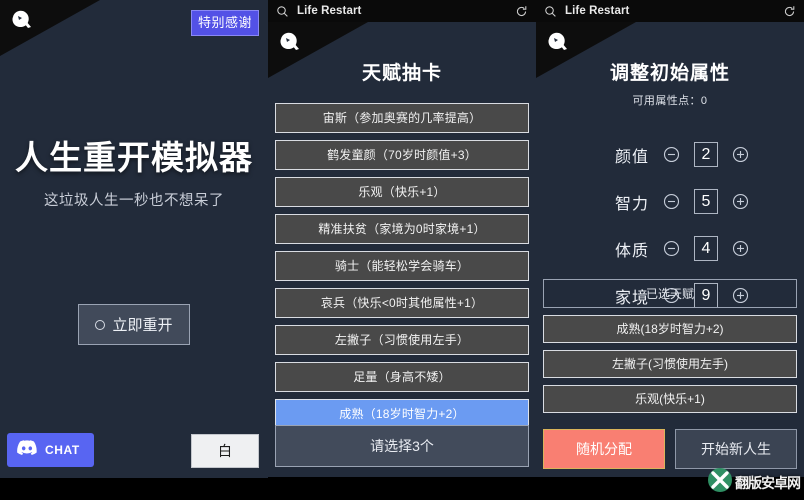 The height and width of the screenshot is (500, 804). What do you see at coordinates (670, 101) in the screenshot?
I see `available-points-label: 可用属性点：0` at bounding box center [670, 101].